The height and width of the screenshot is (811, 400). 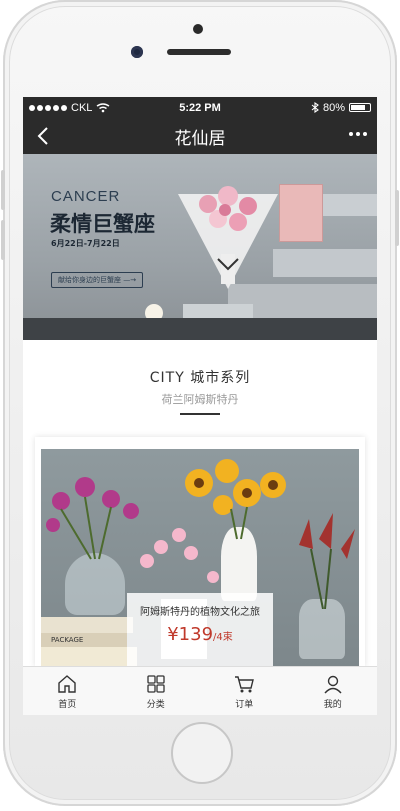 I want to click on price-unit: /4束, so click(x=223, y=637).